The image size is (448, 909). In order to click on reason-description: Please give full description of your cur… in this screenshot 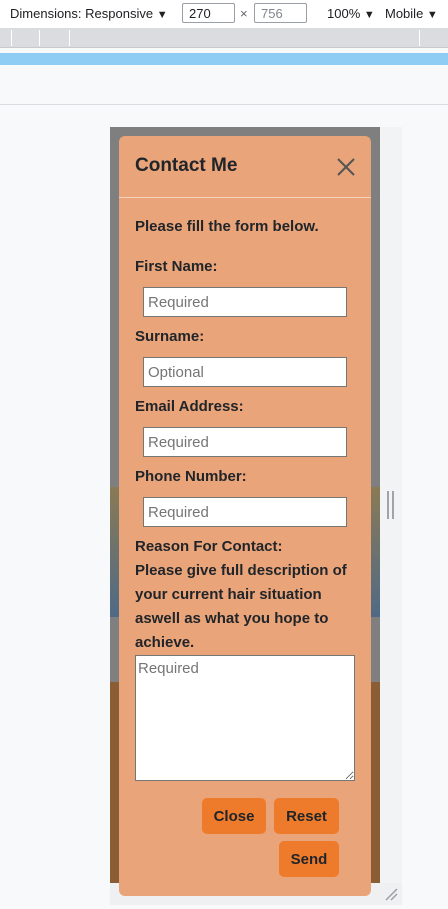, I will do `click(241, 606)`.